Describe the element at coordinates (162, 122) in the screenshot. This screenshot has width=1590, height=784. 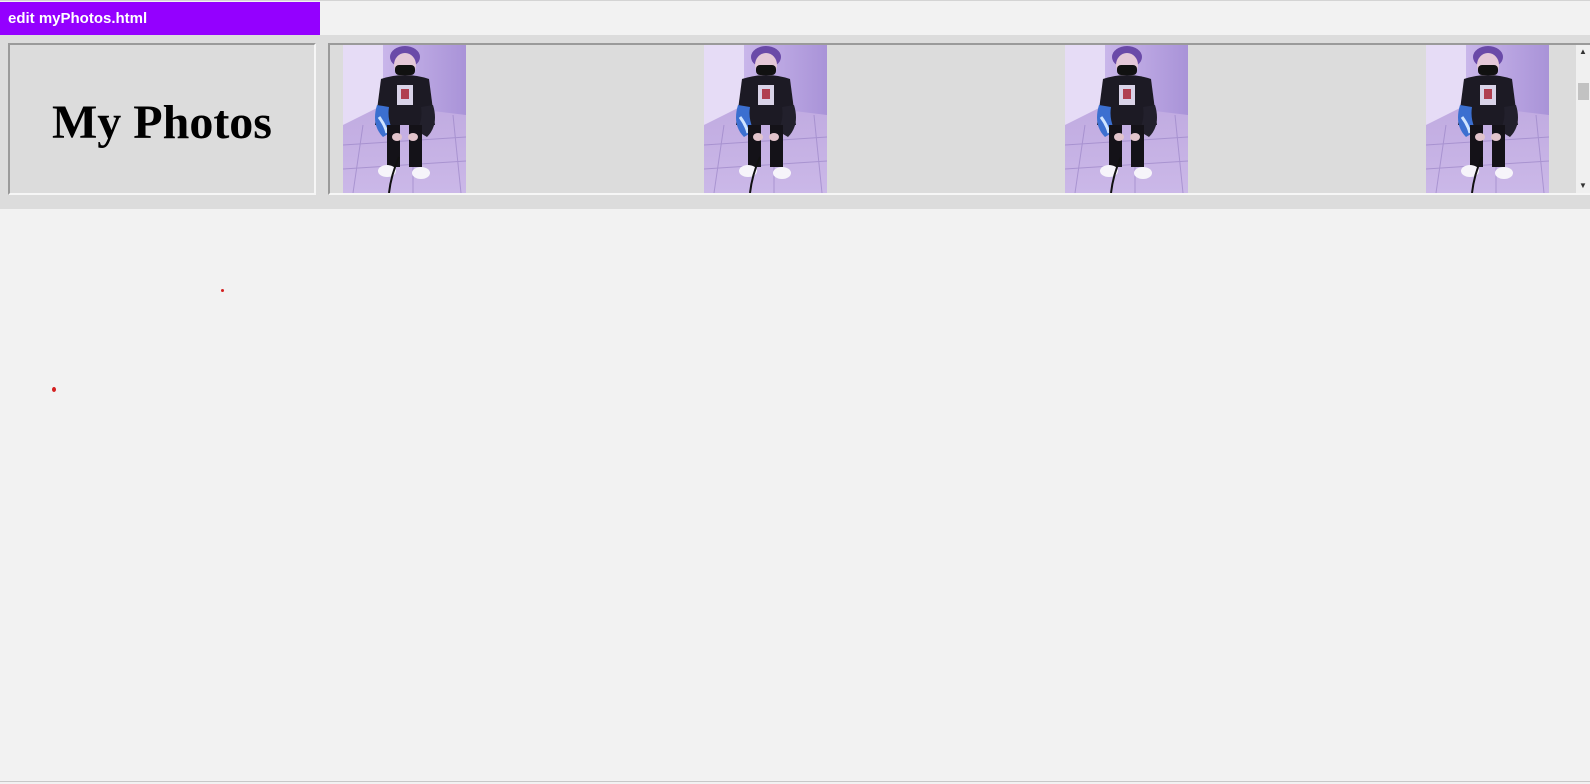
I see `page-title: My Photos` at that location.